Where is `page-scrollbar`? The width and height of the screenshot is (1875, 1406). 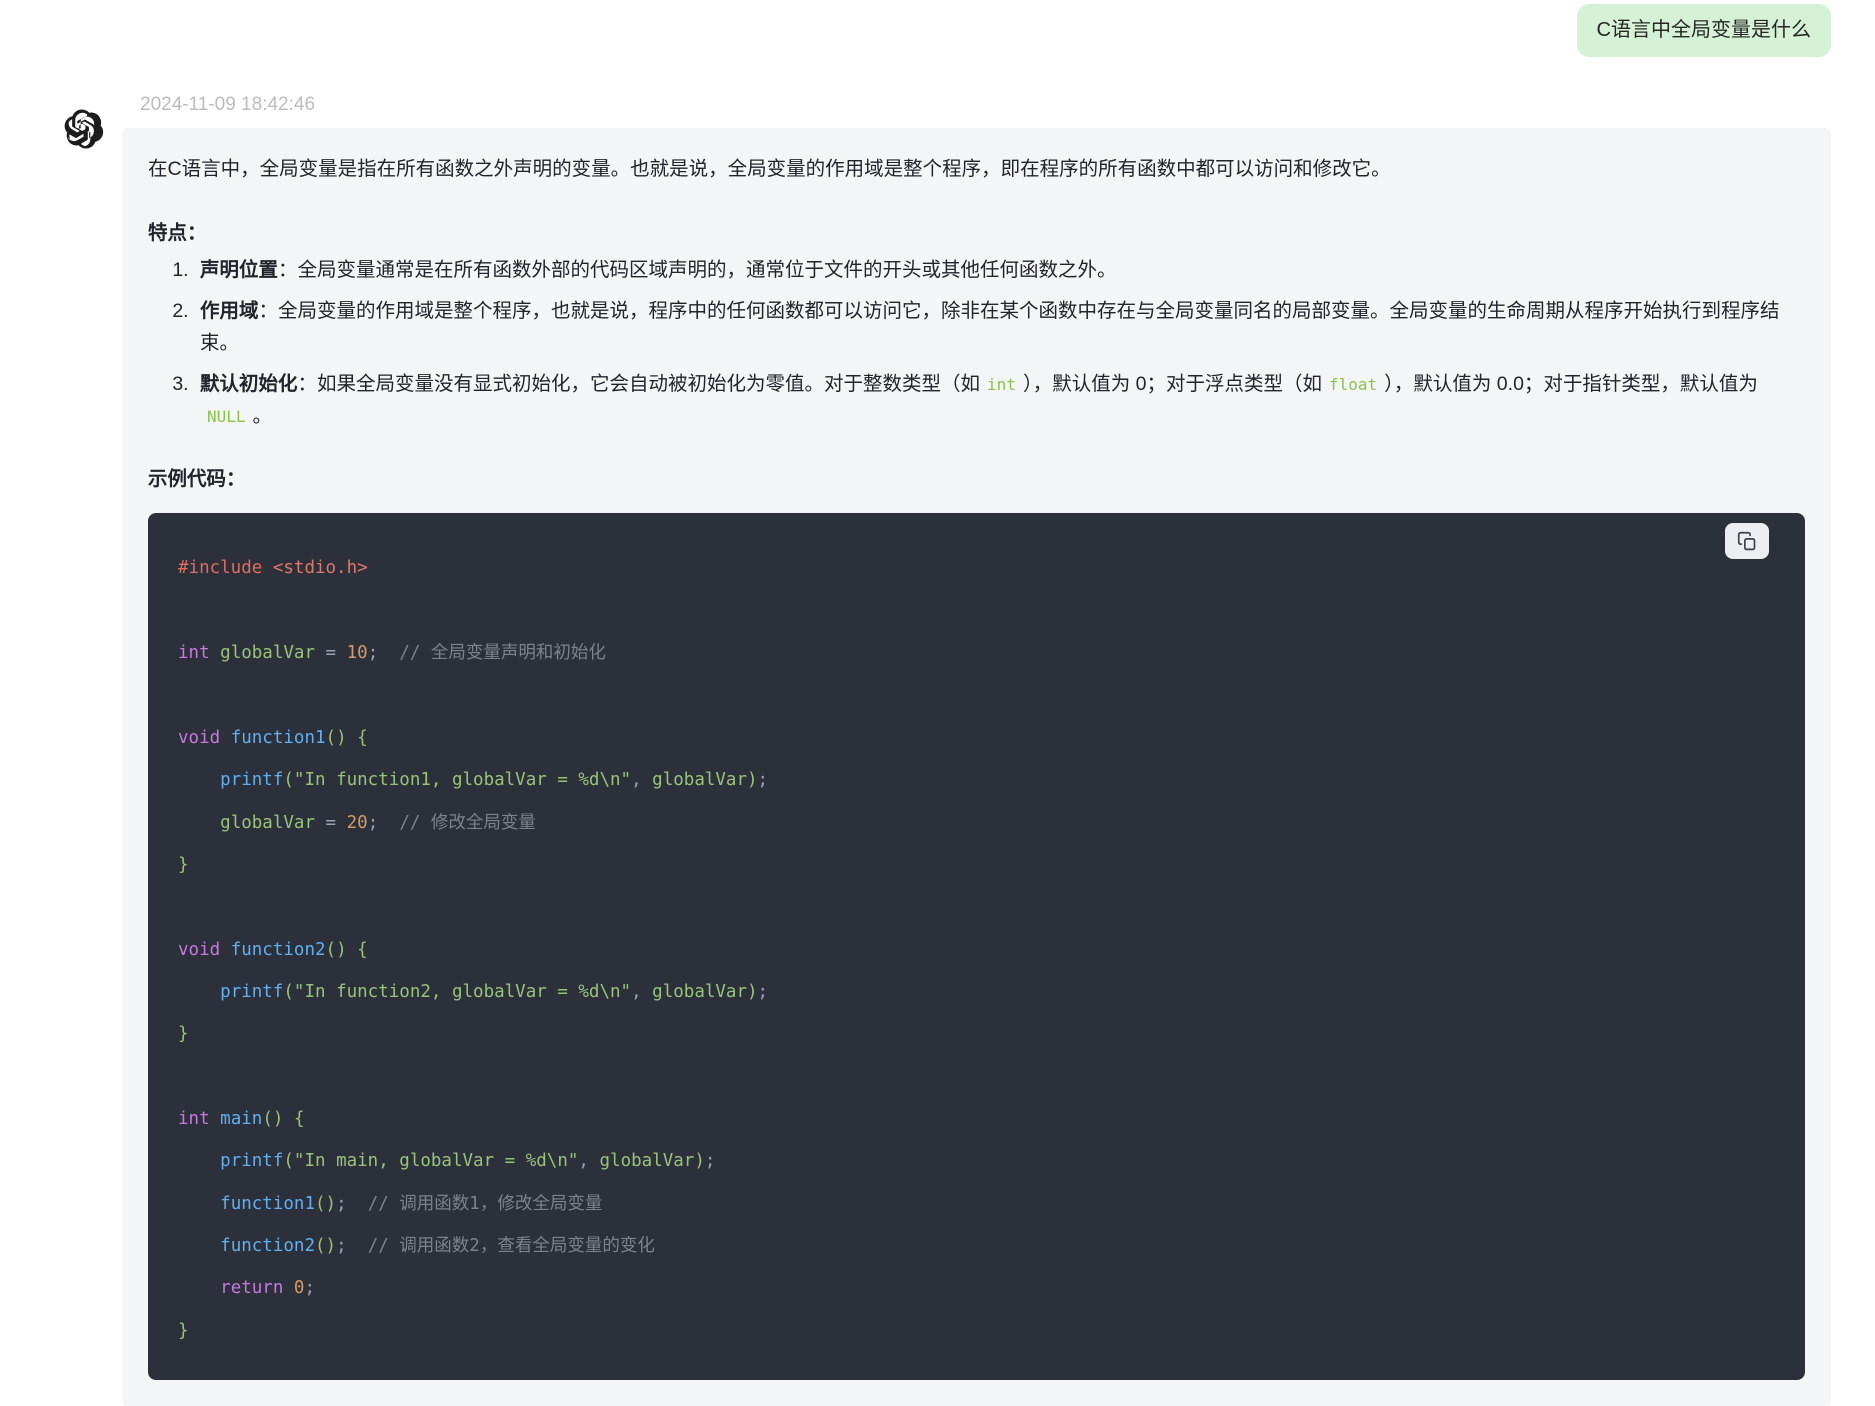 page-scrollbar is located at coordinates (1871, 644).